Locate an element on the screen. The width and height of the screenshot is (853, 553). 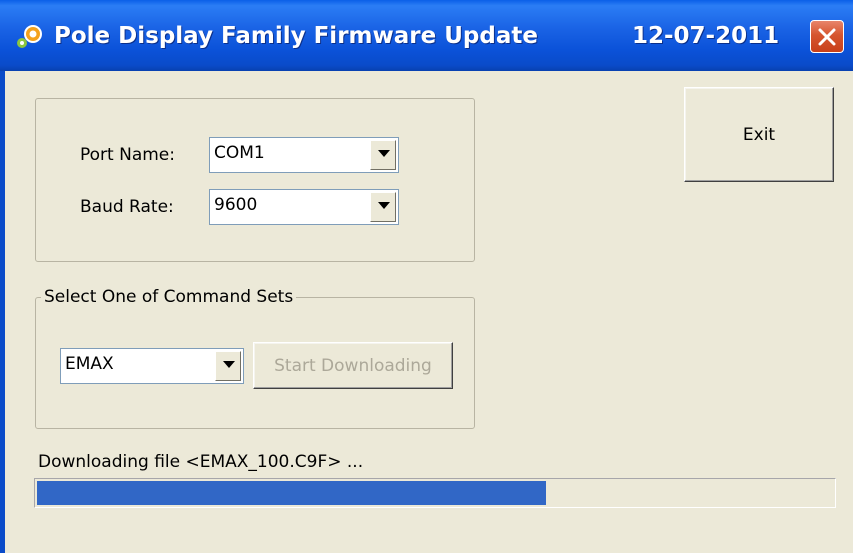
app-logo-icon is located at coordinates (29, 37).